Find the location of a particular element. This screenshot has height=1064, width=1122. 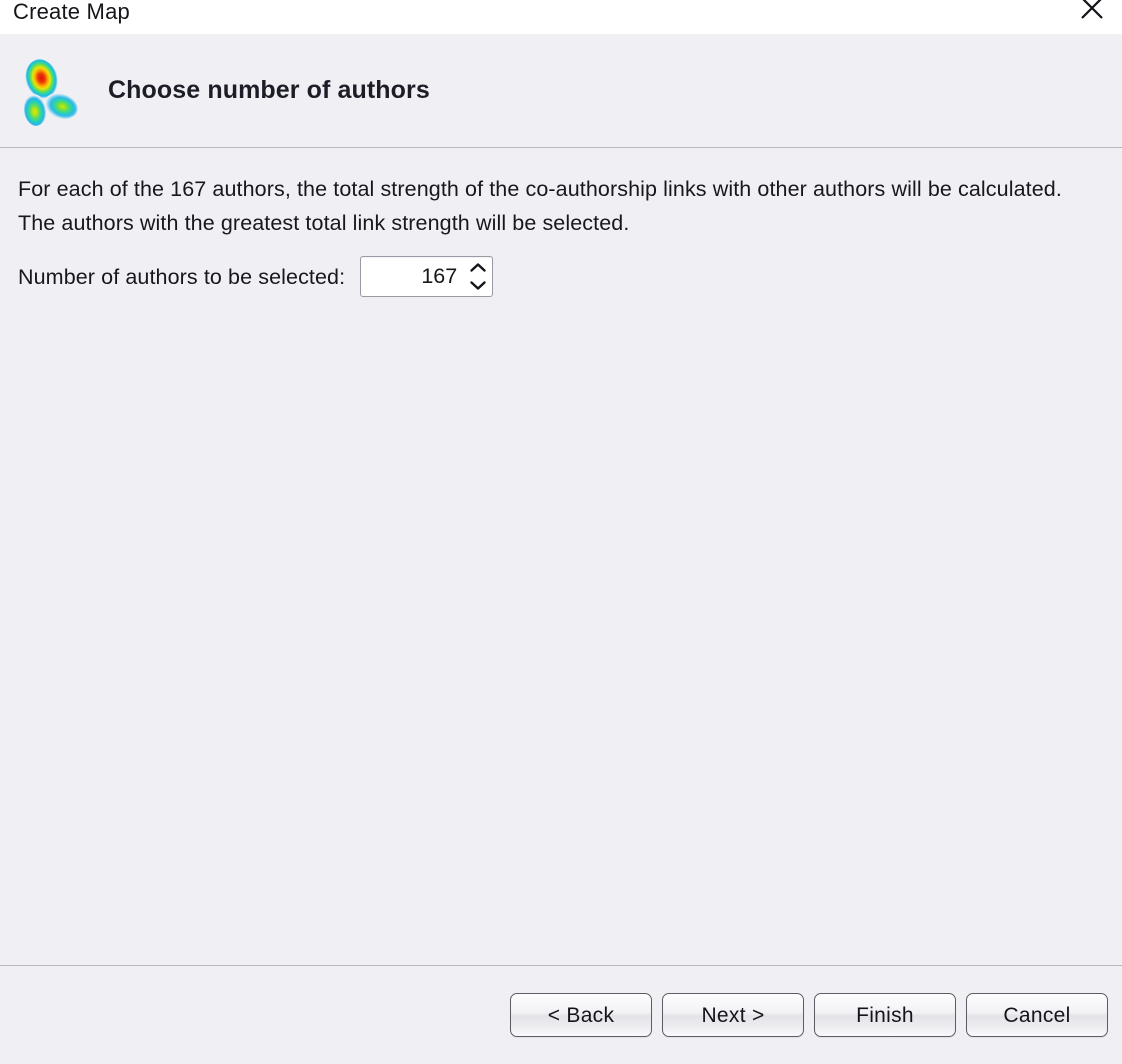

chevron-up-icon is located at coordinates (478, 267).